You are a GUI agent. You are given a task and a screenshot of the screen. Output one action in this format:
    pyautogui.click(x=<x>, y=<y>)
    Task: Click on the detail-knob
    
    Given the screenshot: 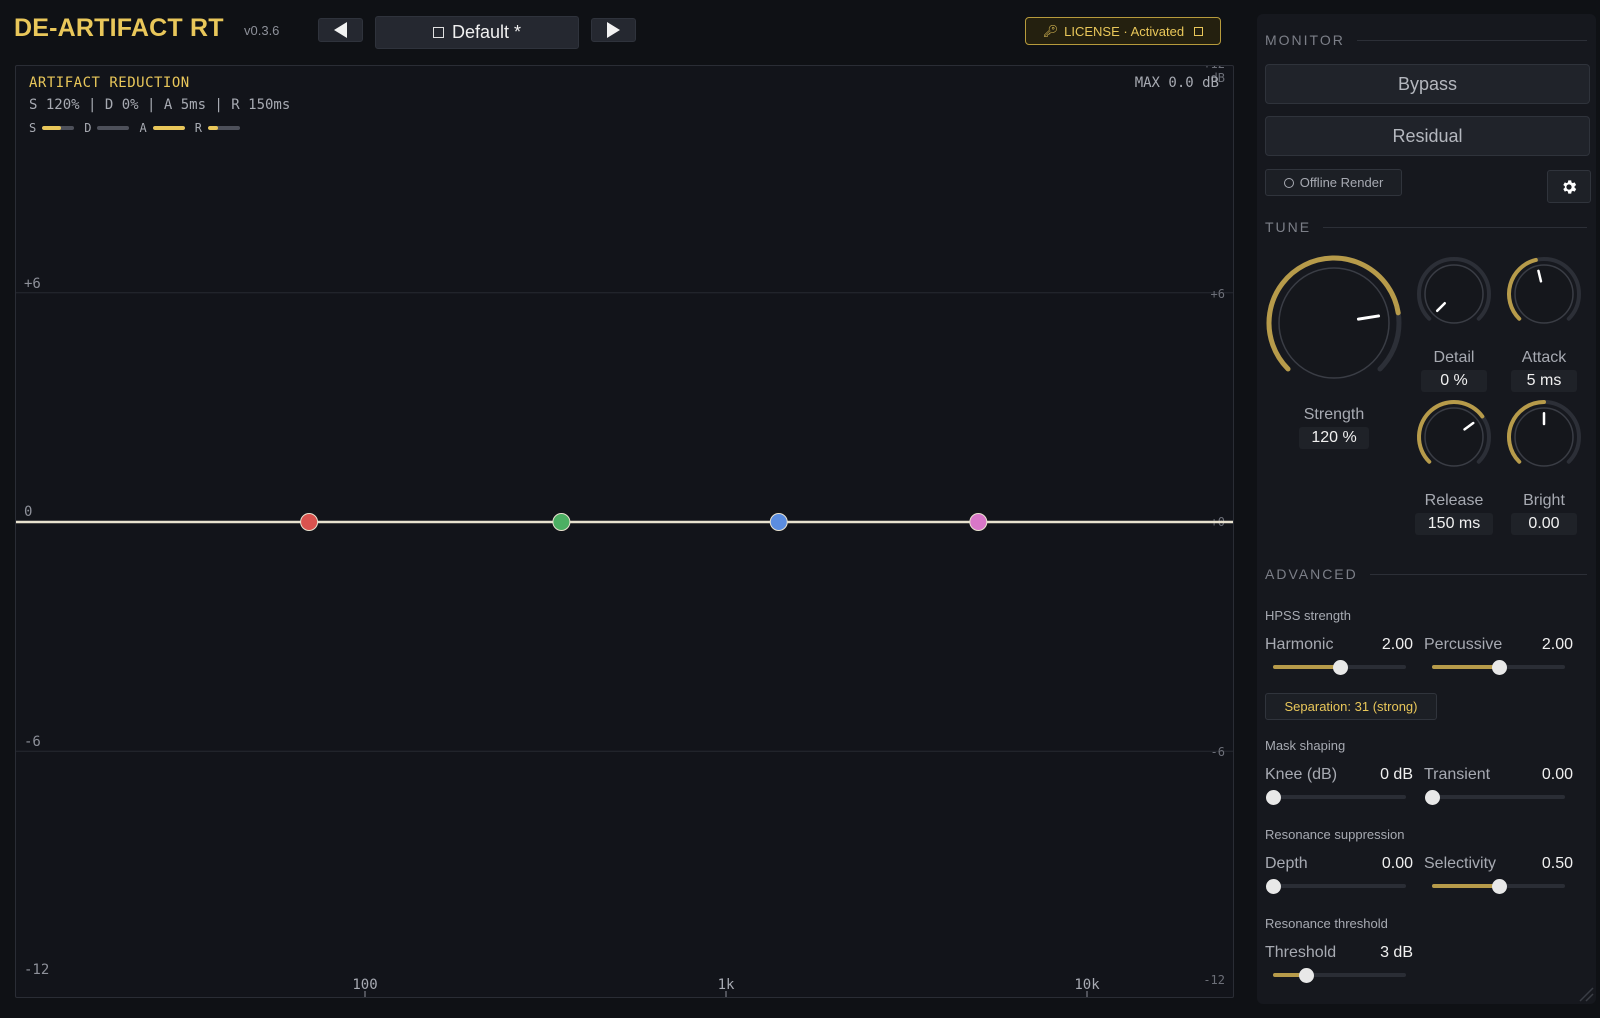 What is the action you would take?
    pyautogui.click(x=1454, y=294)
    